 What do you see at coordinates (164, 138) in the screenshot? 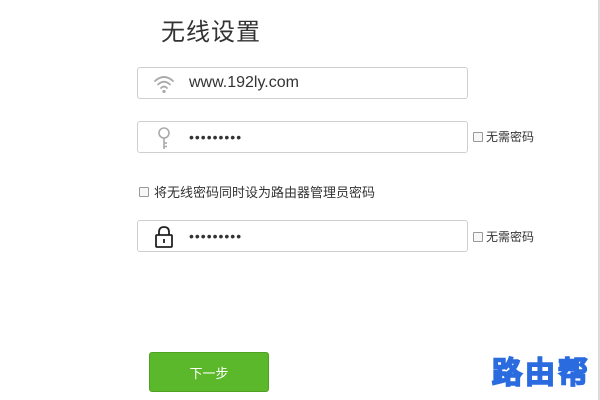
I see `key-icon` at bounding box center [164, 138].